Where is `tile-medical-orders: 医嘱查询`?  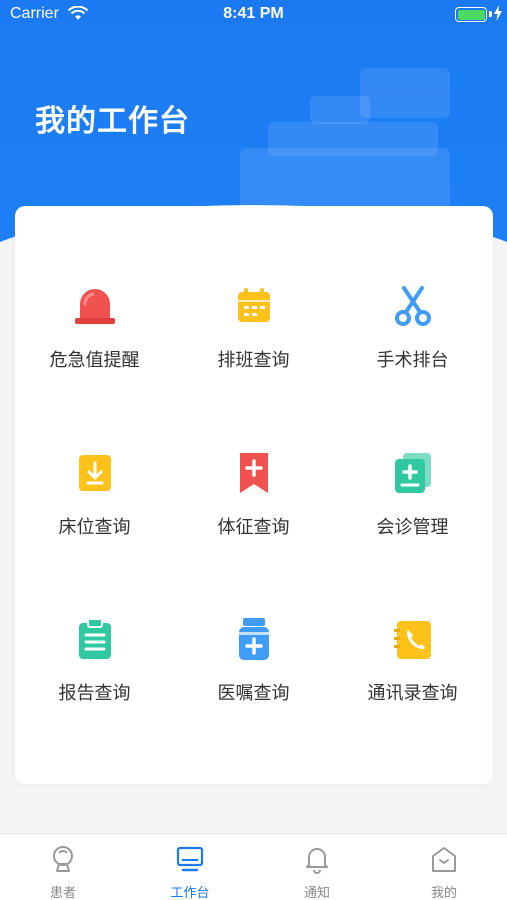 tile-medical-orders: 医嘱查询 is located at coordinates (253, 685).